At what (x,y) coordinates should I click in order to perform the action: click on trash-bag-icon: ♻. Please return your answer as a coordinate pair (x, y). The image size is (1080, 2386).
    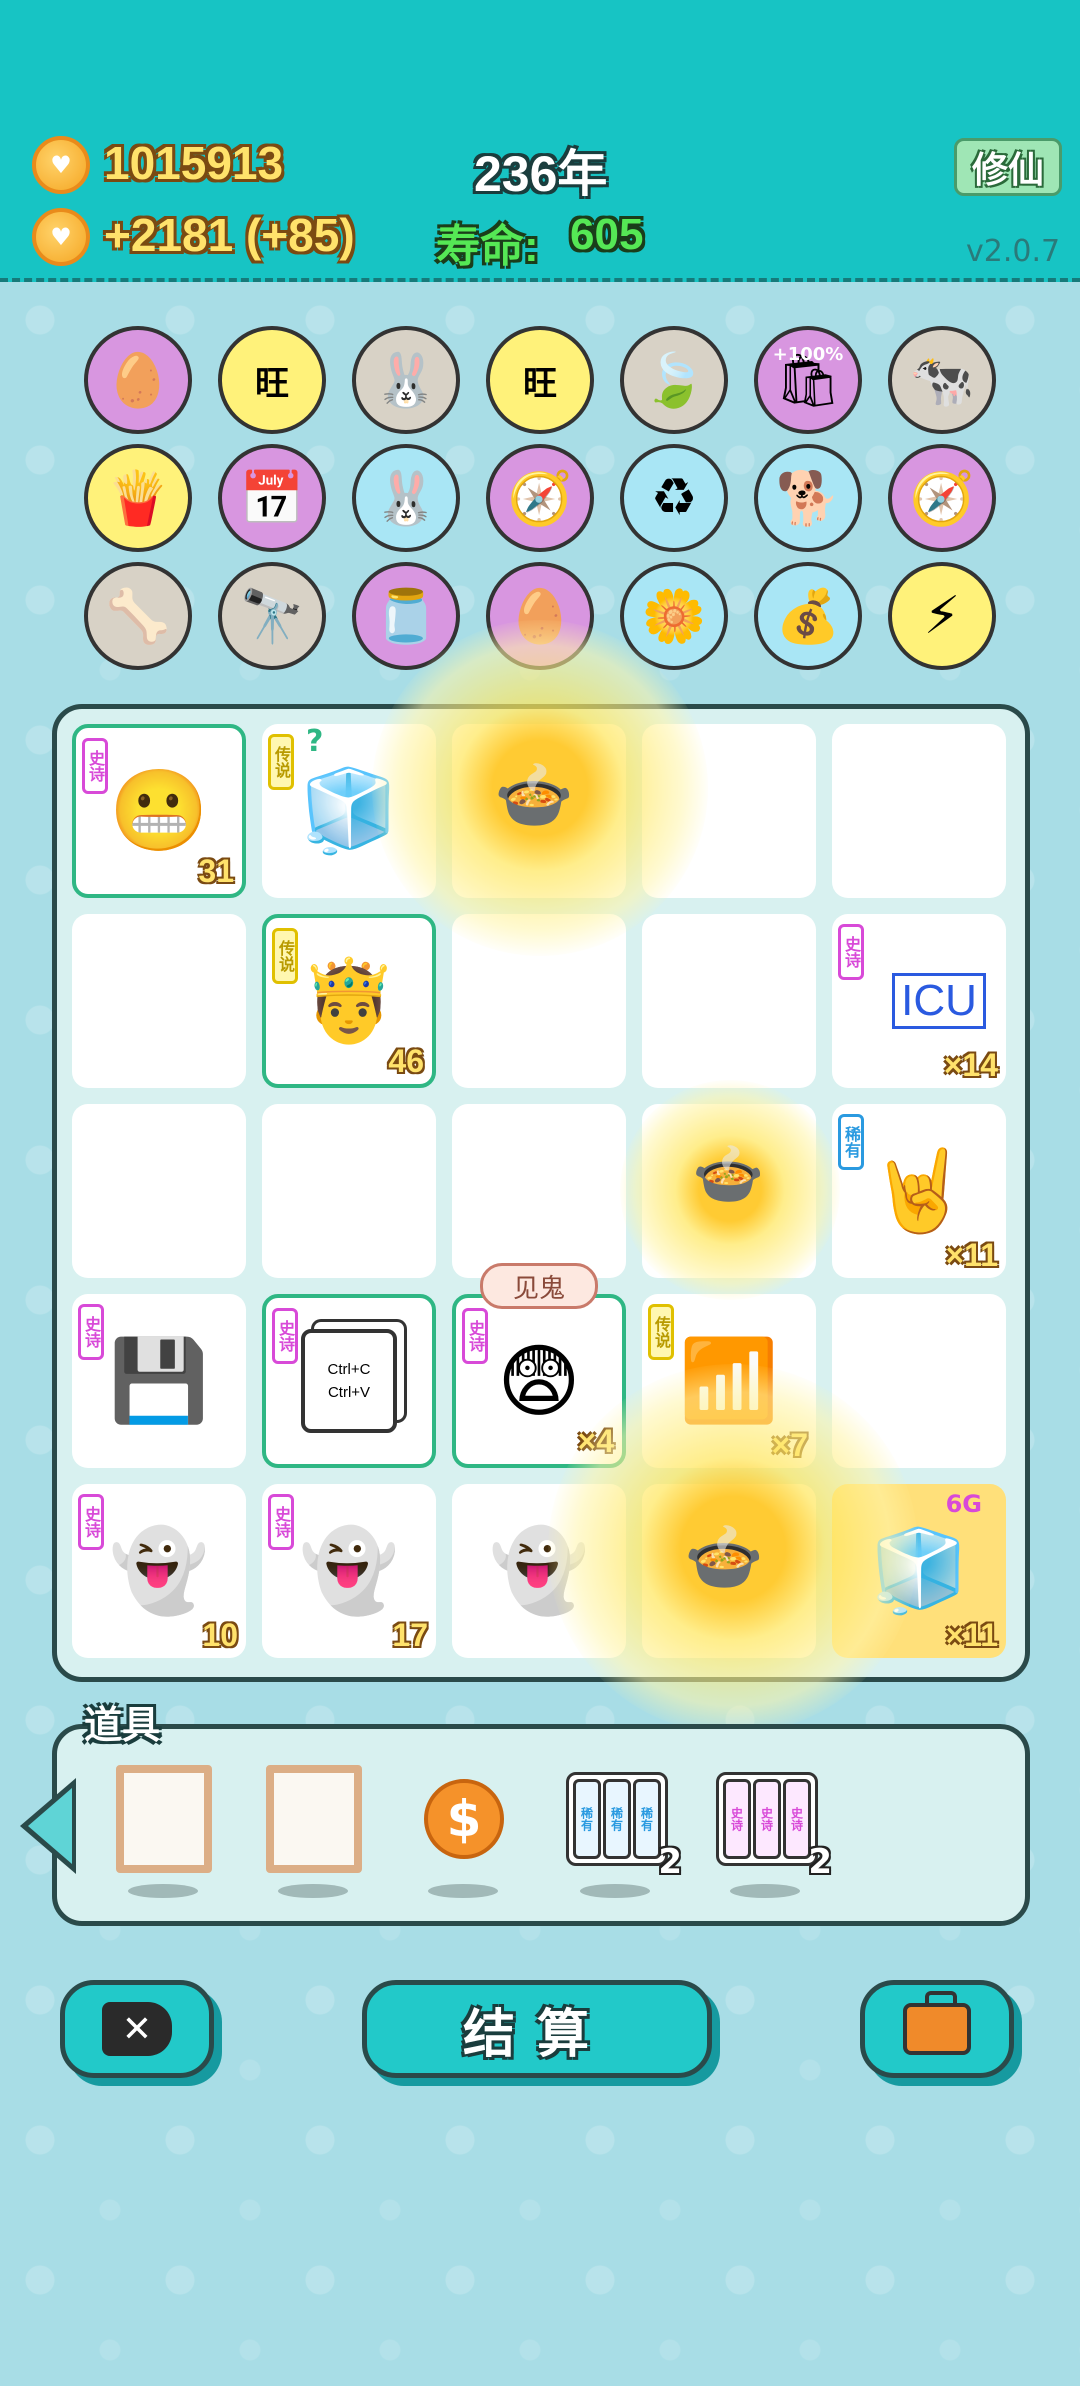
    Looking at the image, I should click on (674, 498).